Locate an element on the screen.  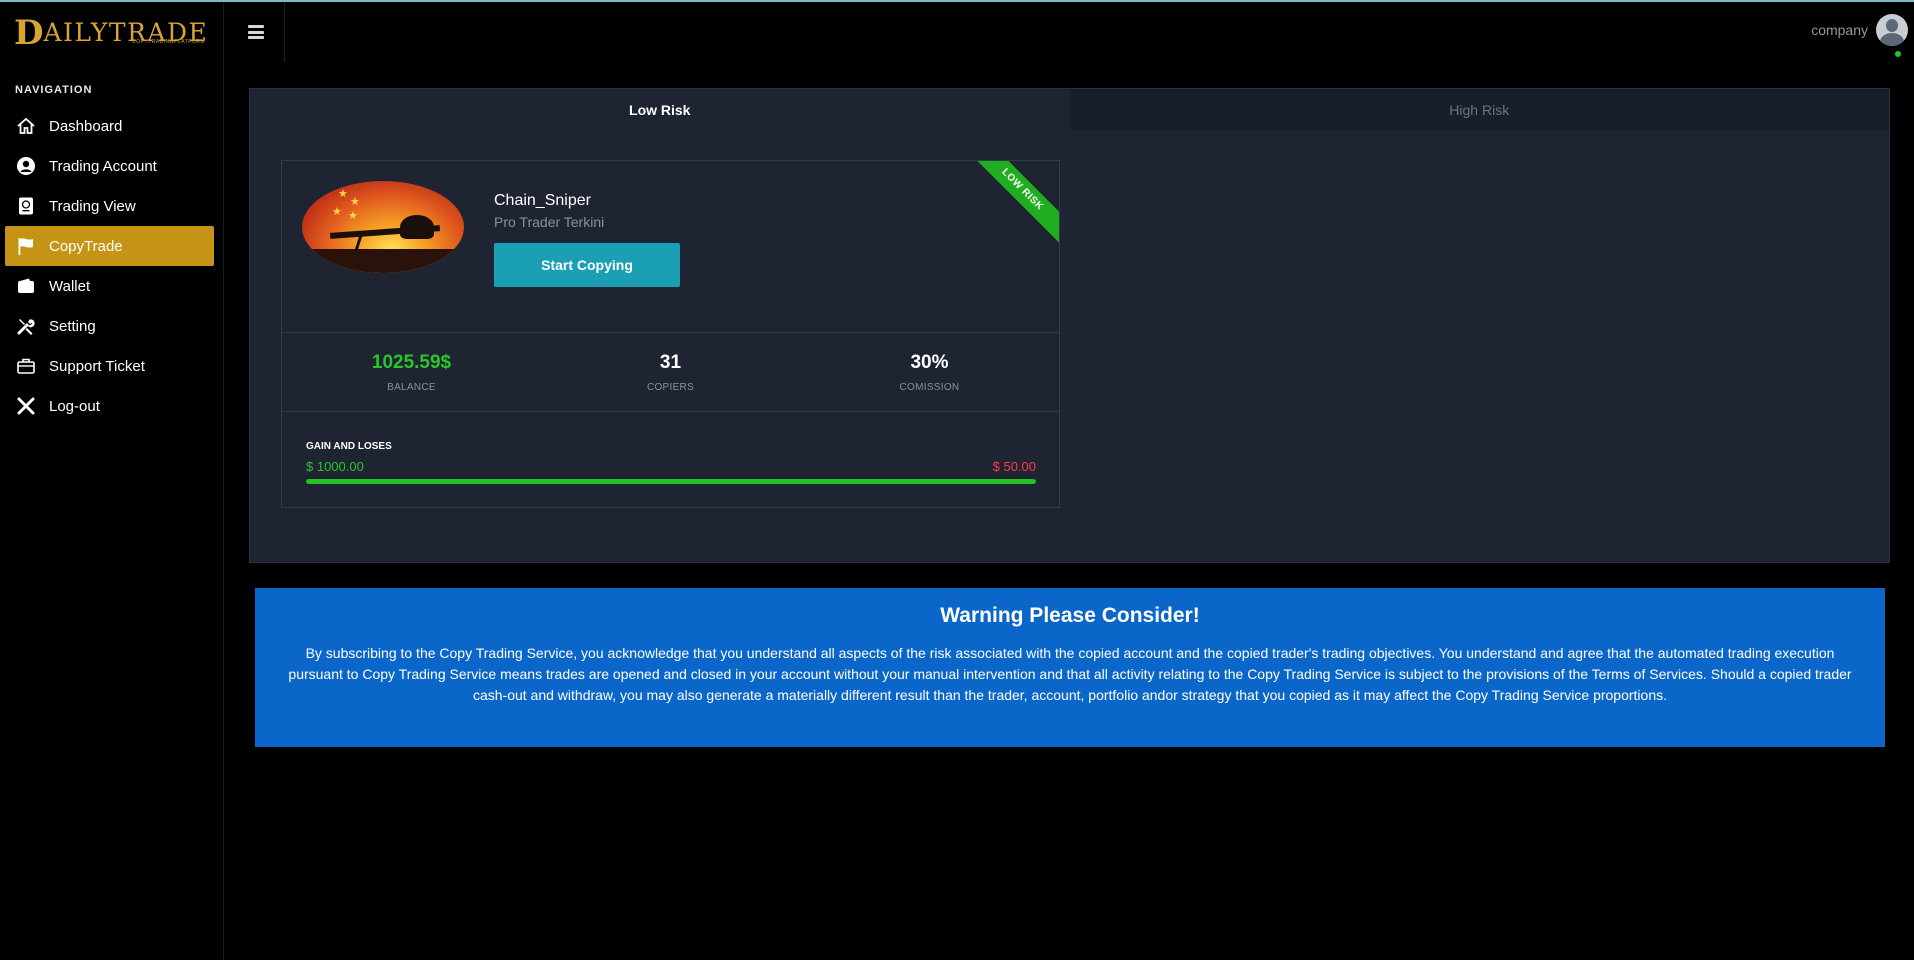
nav-heading: NAVIGATION is located at coordinates (54, 90).